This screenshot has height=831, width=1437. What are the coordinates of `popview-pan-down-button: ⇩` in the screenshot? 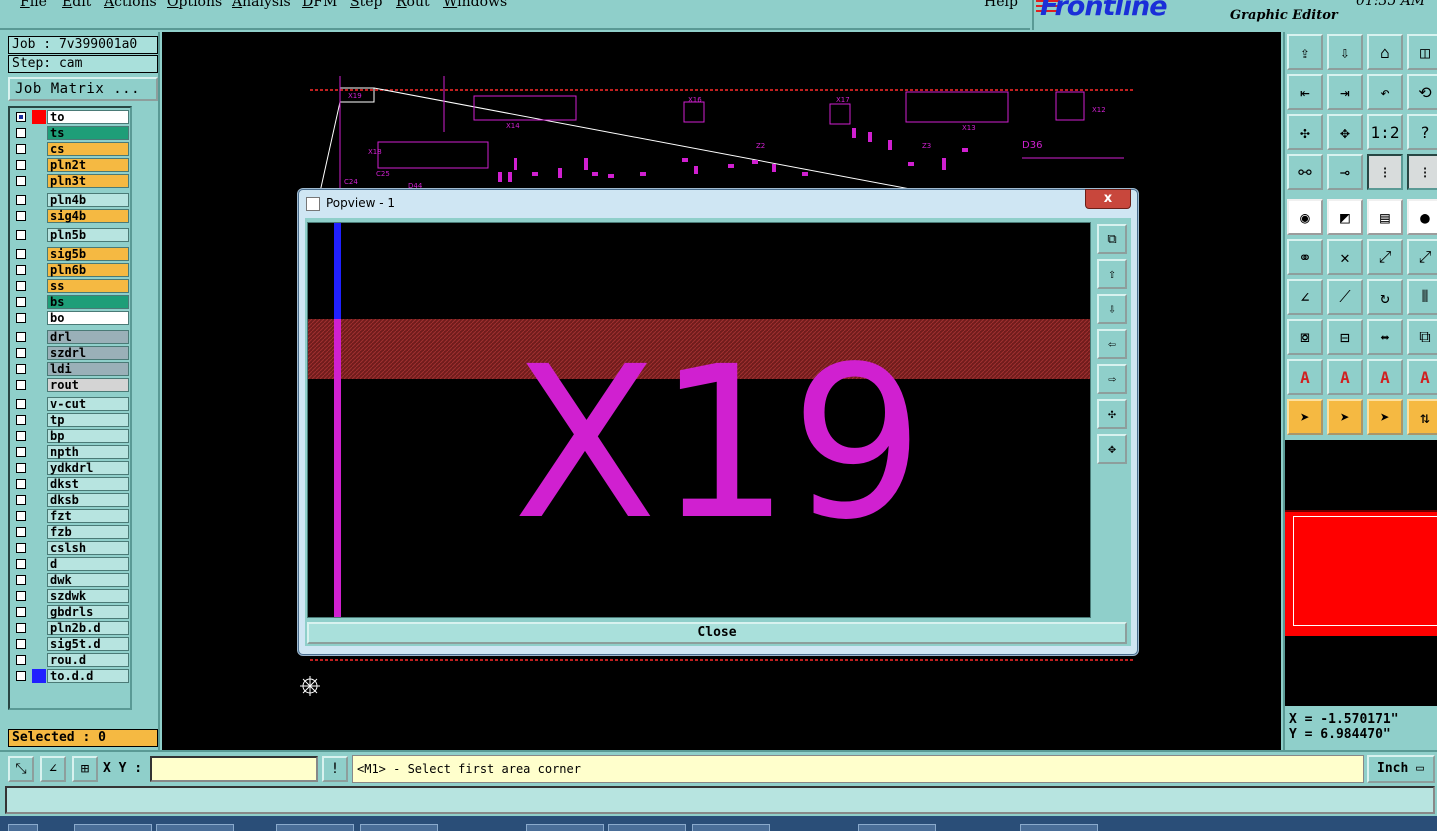 It's located at (1112, 309).